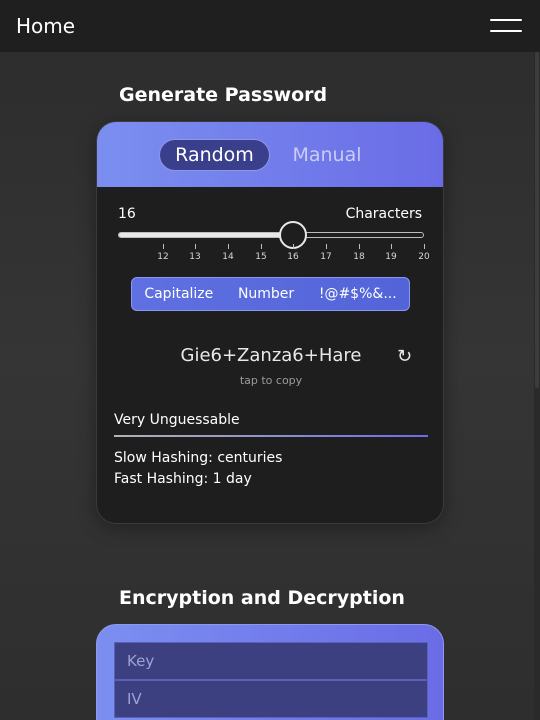  I want to click on tick-label: 15, so click(261, 257).